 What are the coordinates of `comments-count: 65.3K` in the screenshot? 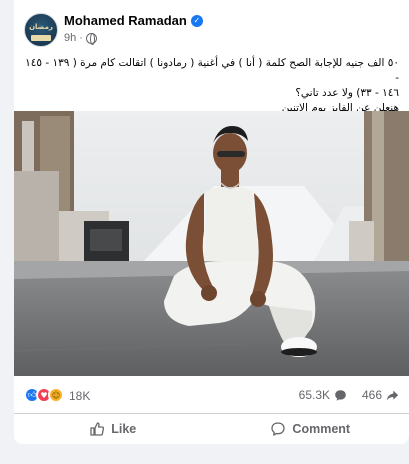 It's located at (314, 395).